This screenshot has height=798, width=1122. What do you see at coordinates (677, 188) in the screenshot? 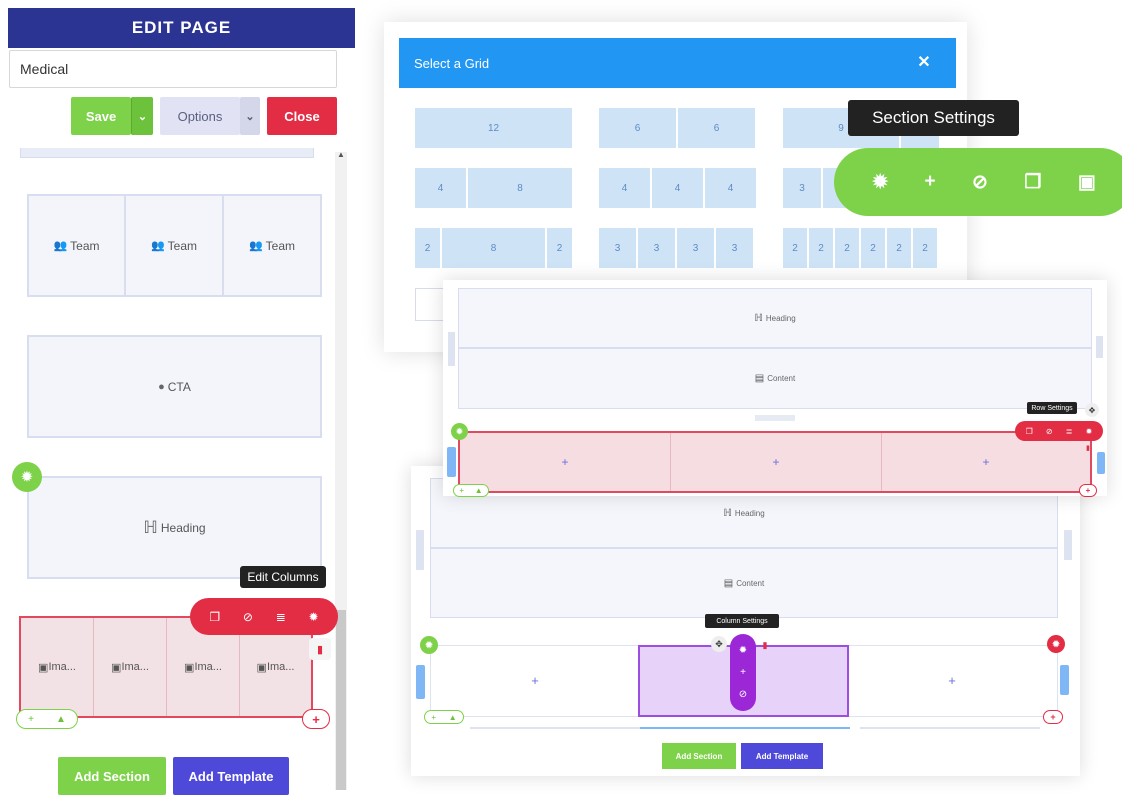
I see `grid-option-4-4-4: 4 4 4` at bounding box center [677, 188].